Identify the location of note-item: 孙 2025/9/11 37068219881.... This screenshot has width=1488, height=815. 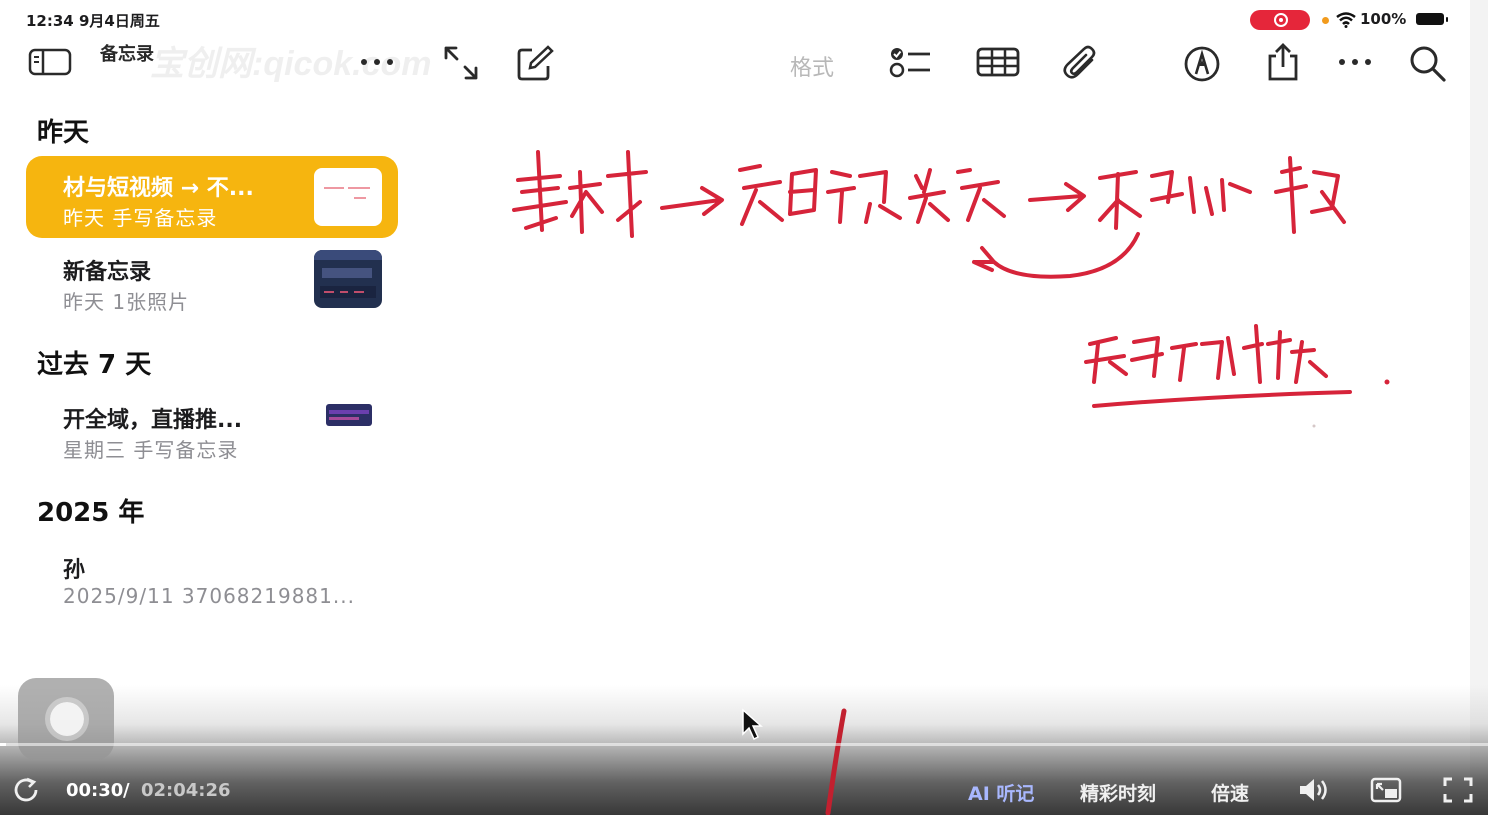
(212, 579).